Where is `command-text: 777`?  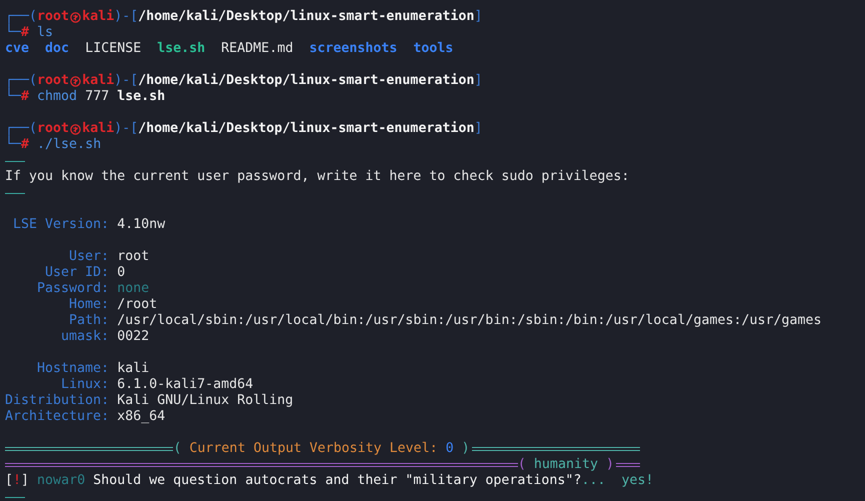
command-text: 777 is located at coordinates (97, 97).